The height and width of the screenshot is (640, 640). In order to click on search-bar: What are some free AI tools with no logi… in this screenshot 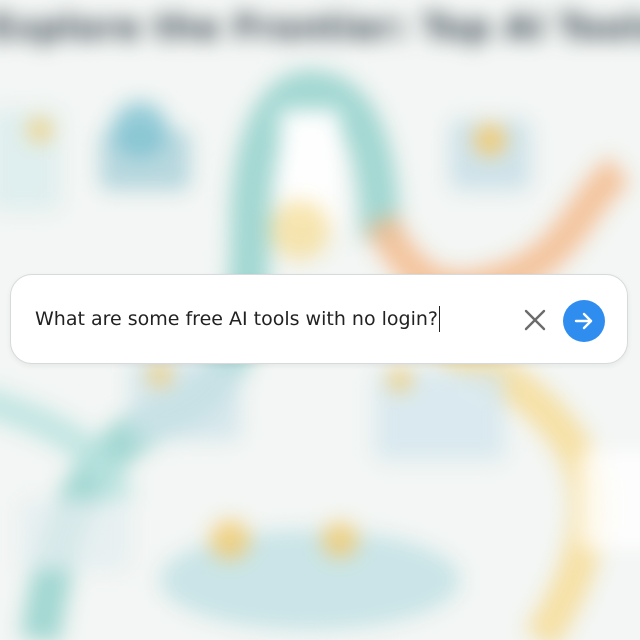, I will do `click(319, 319)`.